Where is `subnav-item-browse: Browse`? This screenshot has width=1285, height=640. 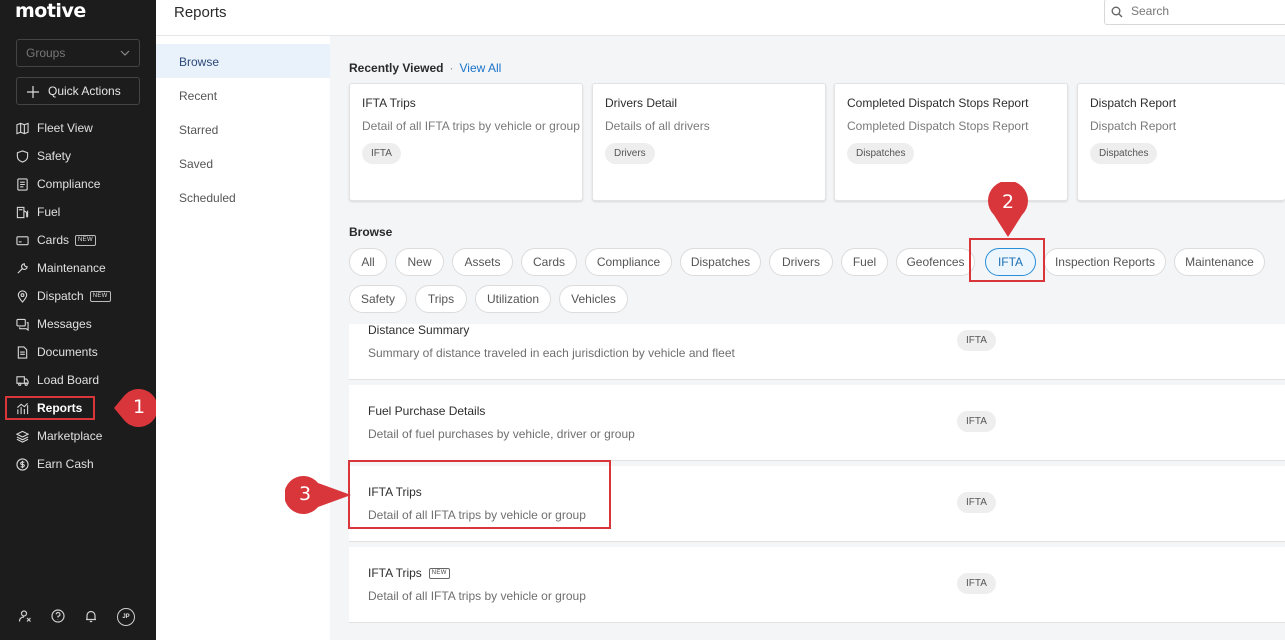
subnav-item-browse: Browse is located at coordinates (243, 61).